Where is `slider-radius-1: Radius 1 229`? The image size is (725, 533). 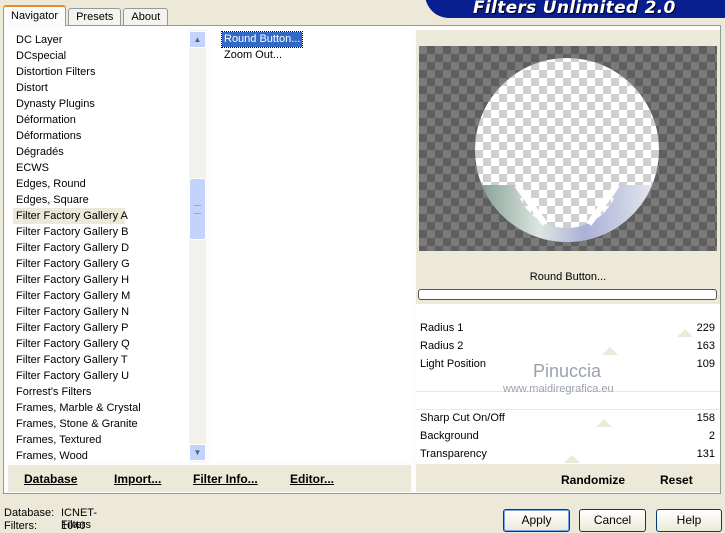 slider-radius-1: Radius 1 229 is located at coordinates (568, 329).